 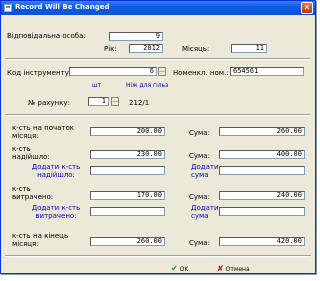 I want to click on add-spent-qty-label-2: витрачено:, so click(x=56, y=216).